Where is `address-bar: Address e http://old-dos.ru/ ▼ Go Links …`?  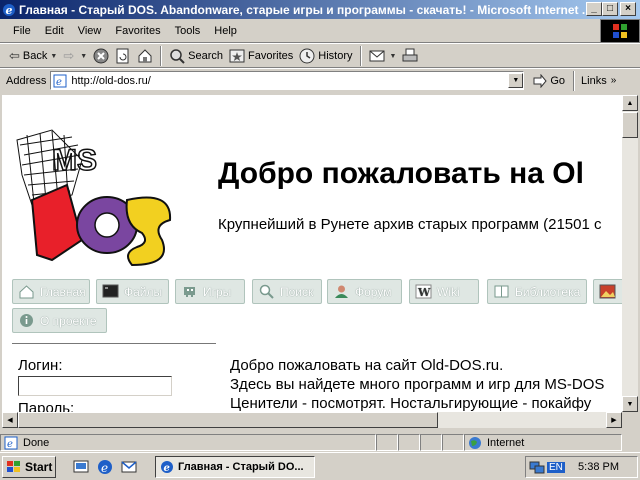 address-bar: Address e http://old-dos.ru/ ▼ Go Links … is located at coordinates (320, 80).